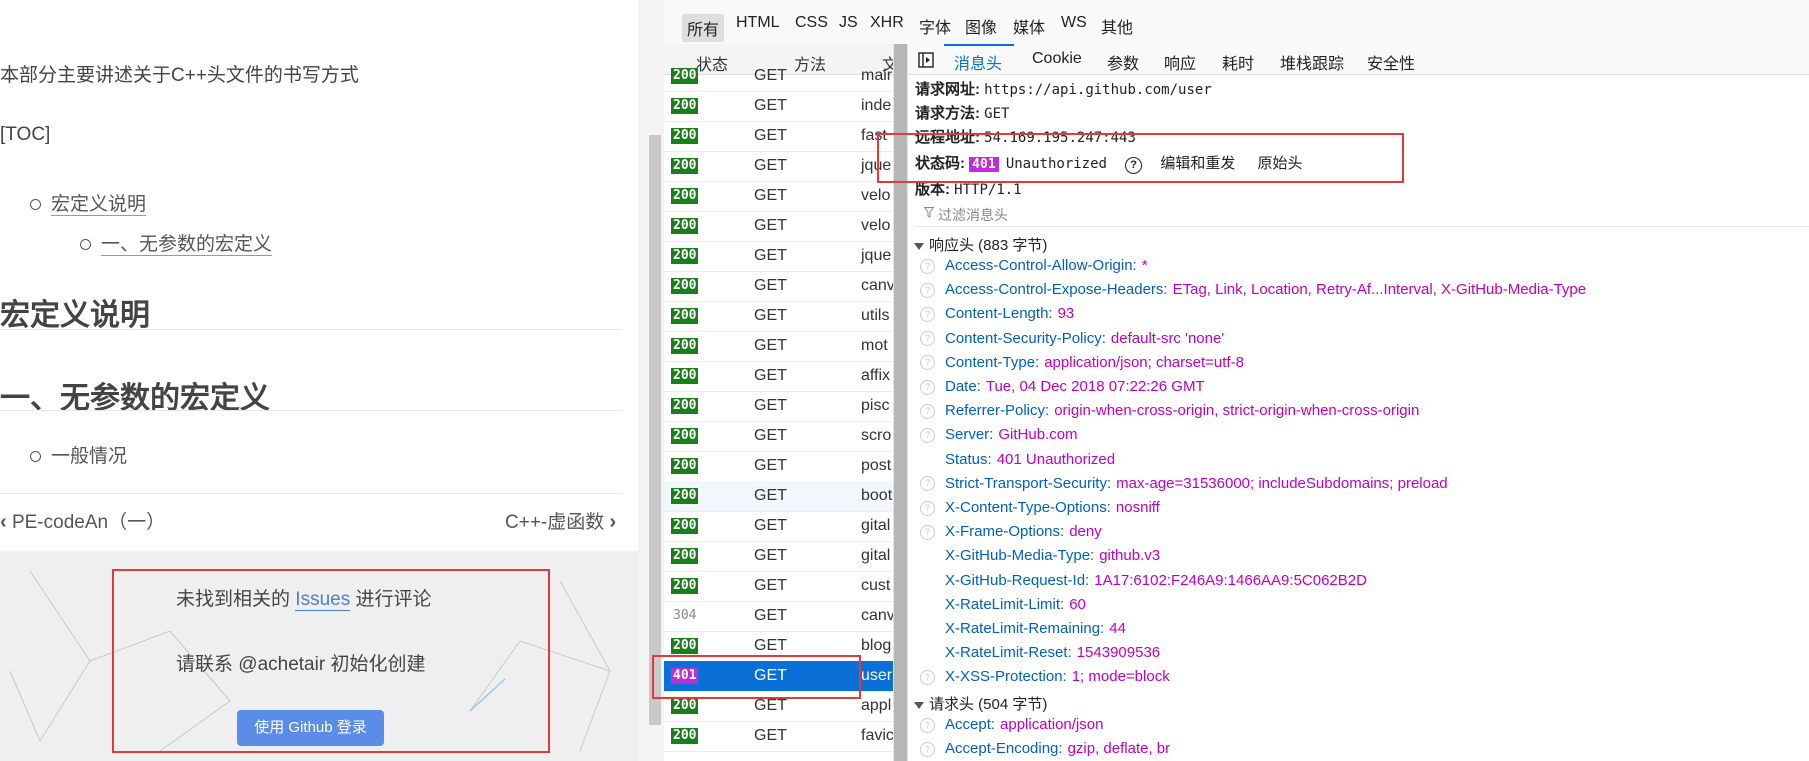 This screenshot has width=1809, height=761. I want to click on header-value: deny, so click(1085, 532).